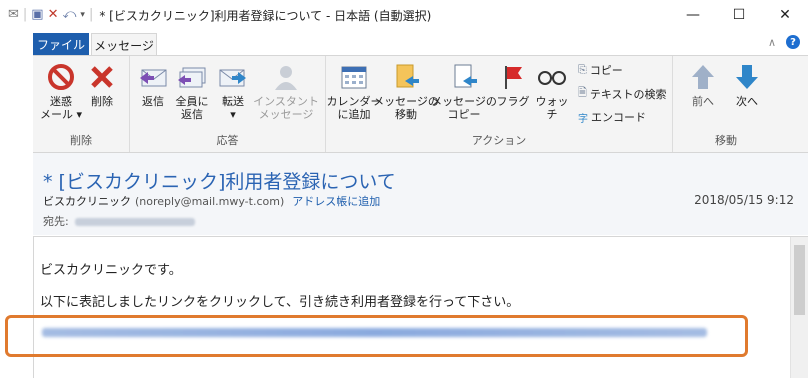 The height and width of the screenshot is (378, 808). What do you see at coordinates (583, 119) in the screenshot?
I see `encoding-icon: 字` at bounding box center [583, 119].